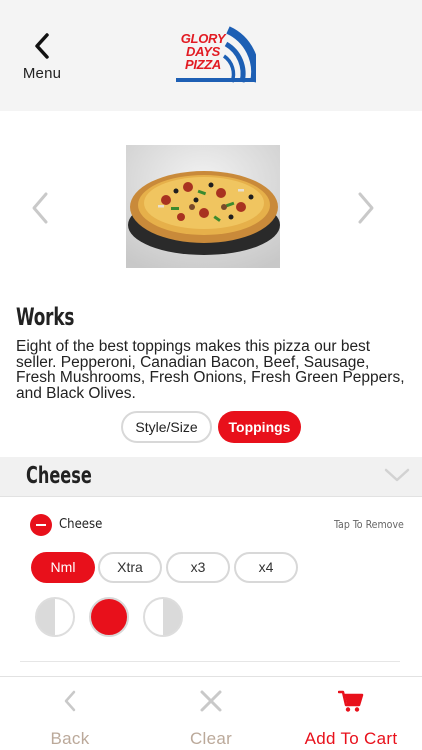  I want to click on amount-x3-button: x3, so click(198, 567).